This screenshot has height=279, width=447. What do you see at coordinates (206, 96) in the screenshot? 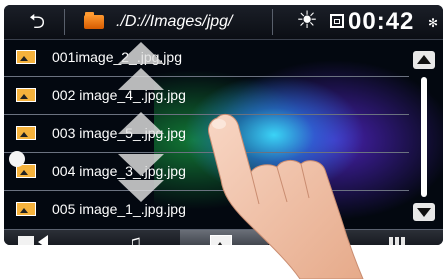
I see `list-item: 002 image_4_.jpg.jpg` at bounding box center [206, 96].